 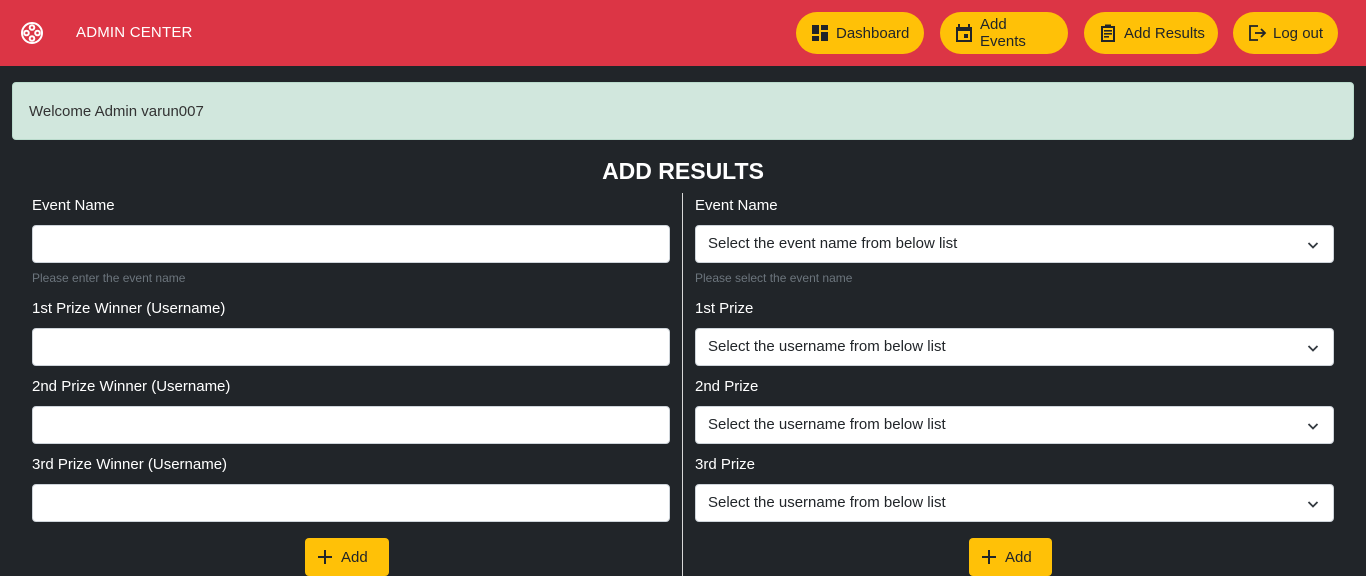 I want to click on first-prize-select-value: Select the username from below list, so click(x=827, y=346).